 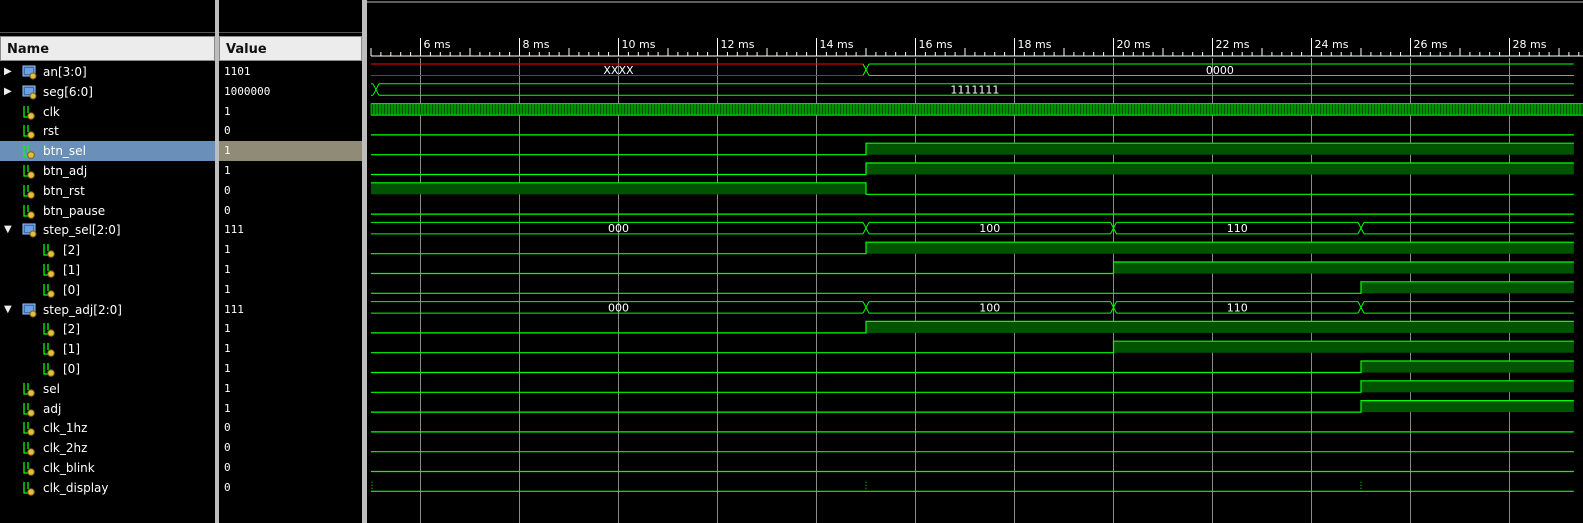 What do you see at coordinates (1134, 44) in the screenshot?
I see `time-tick-label: 20 ms` at bounding box center [1134, 44].